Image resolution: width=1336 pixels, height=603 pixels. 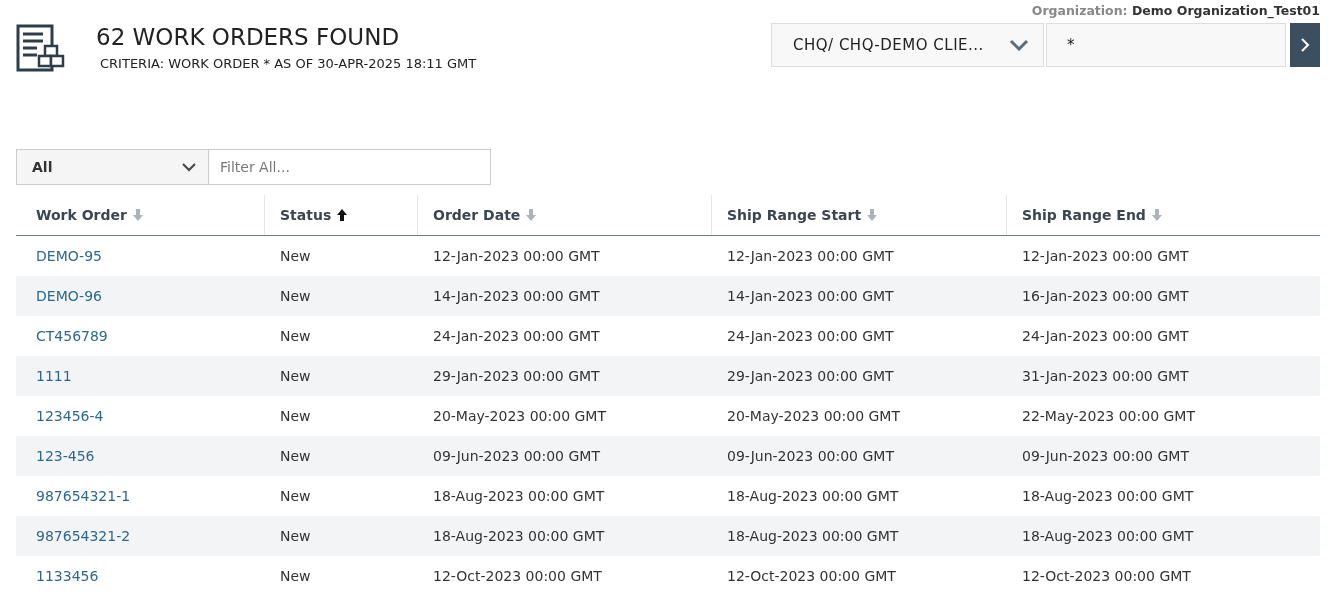 What do you see at coordinates (477, 215) in the screenshot?
I see `column-header: Order Date` at bounding box center [477, 215].